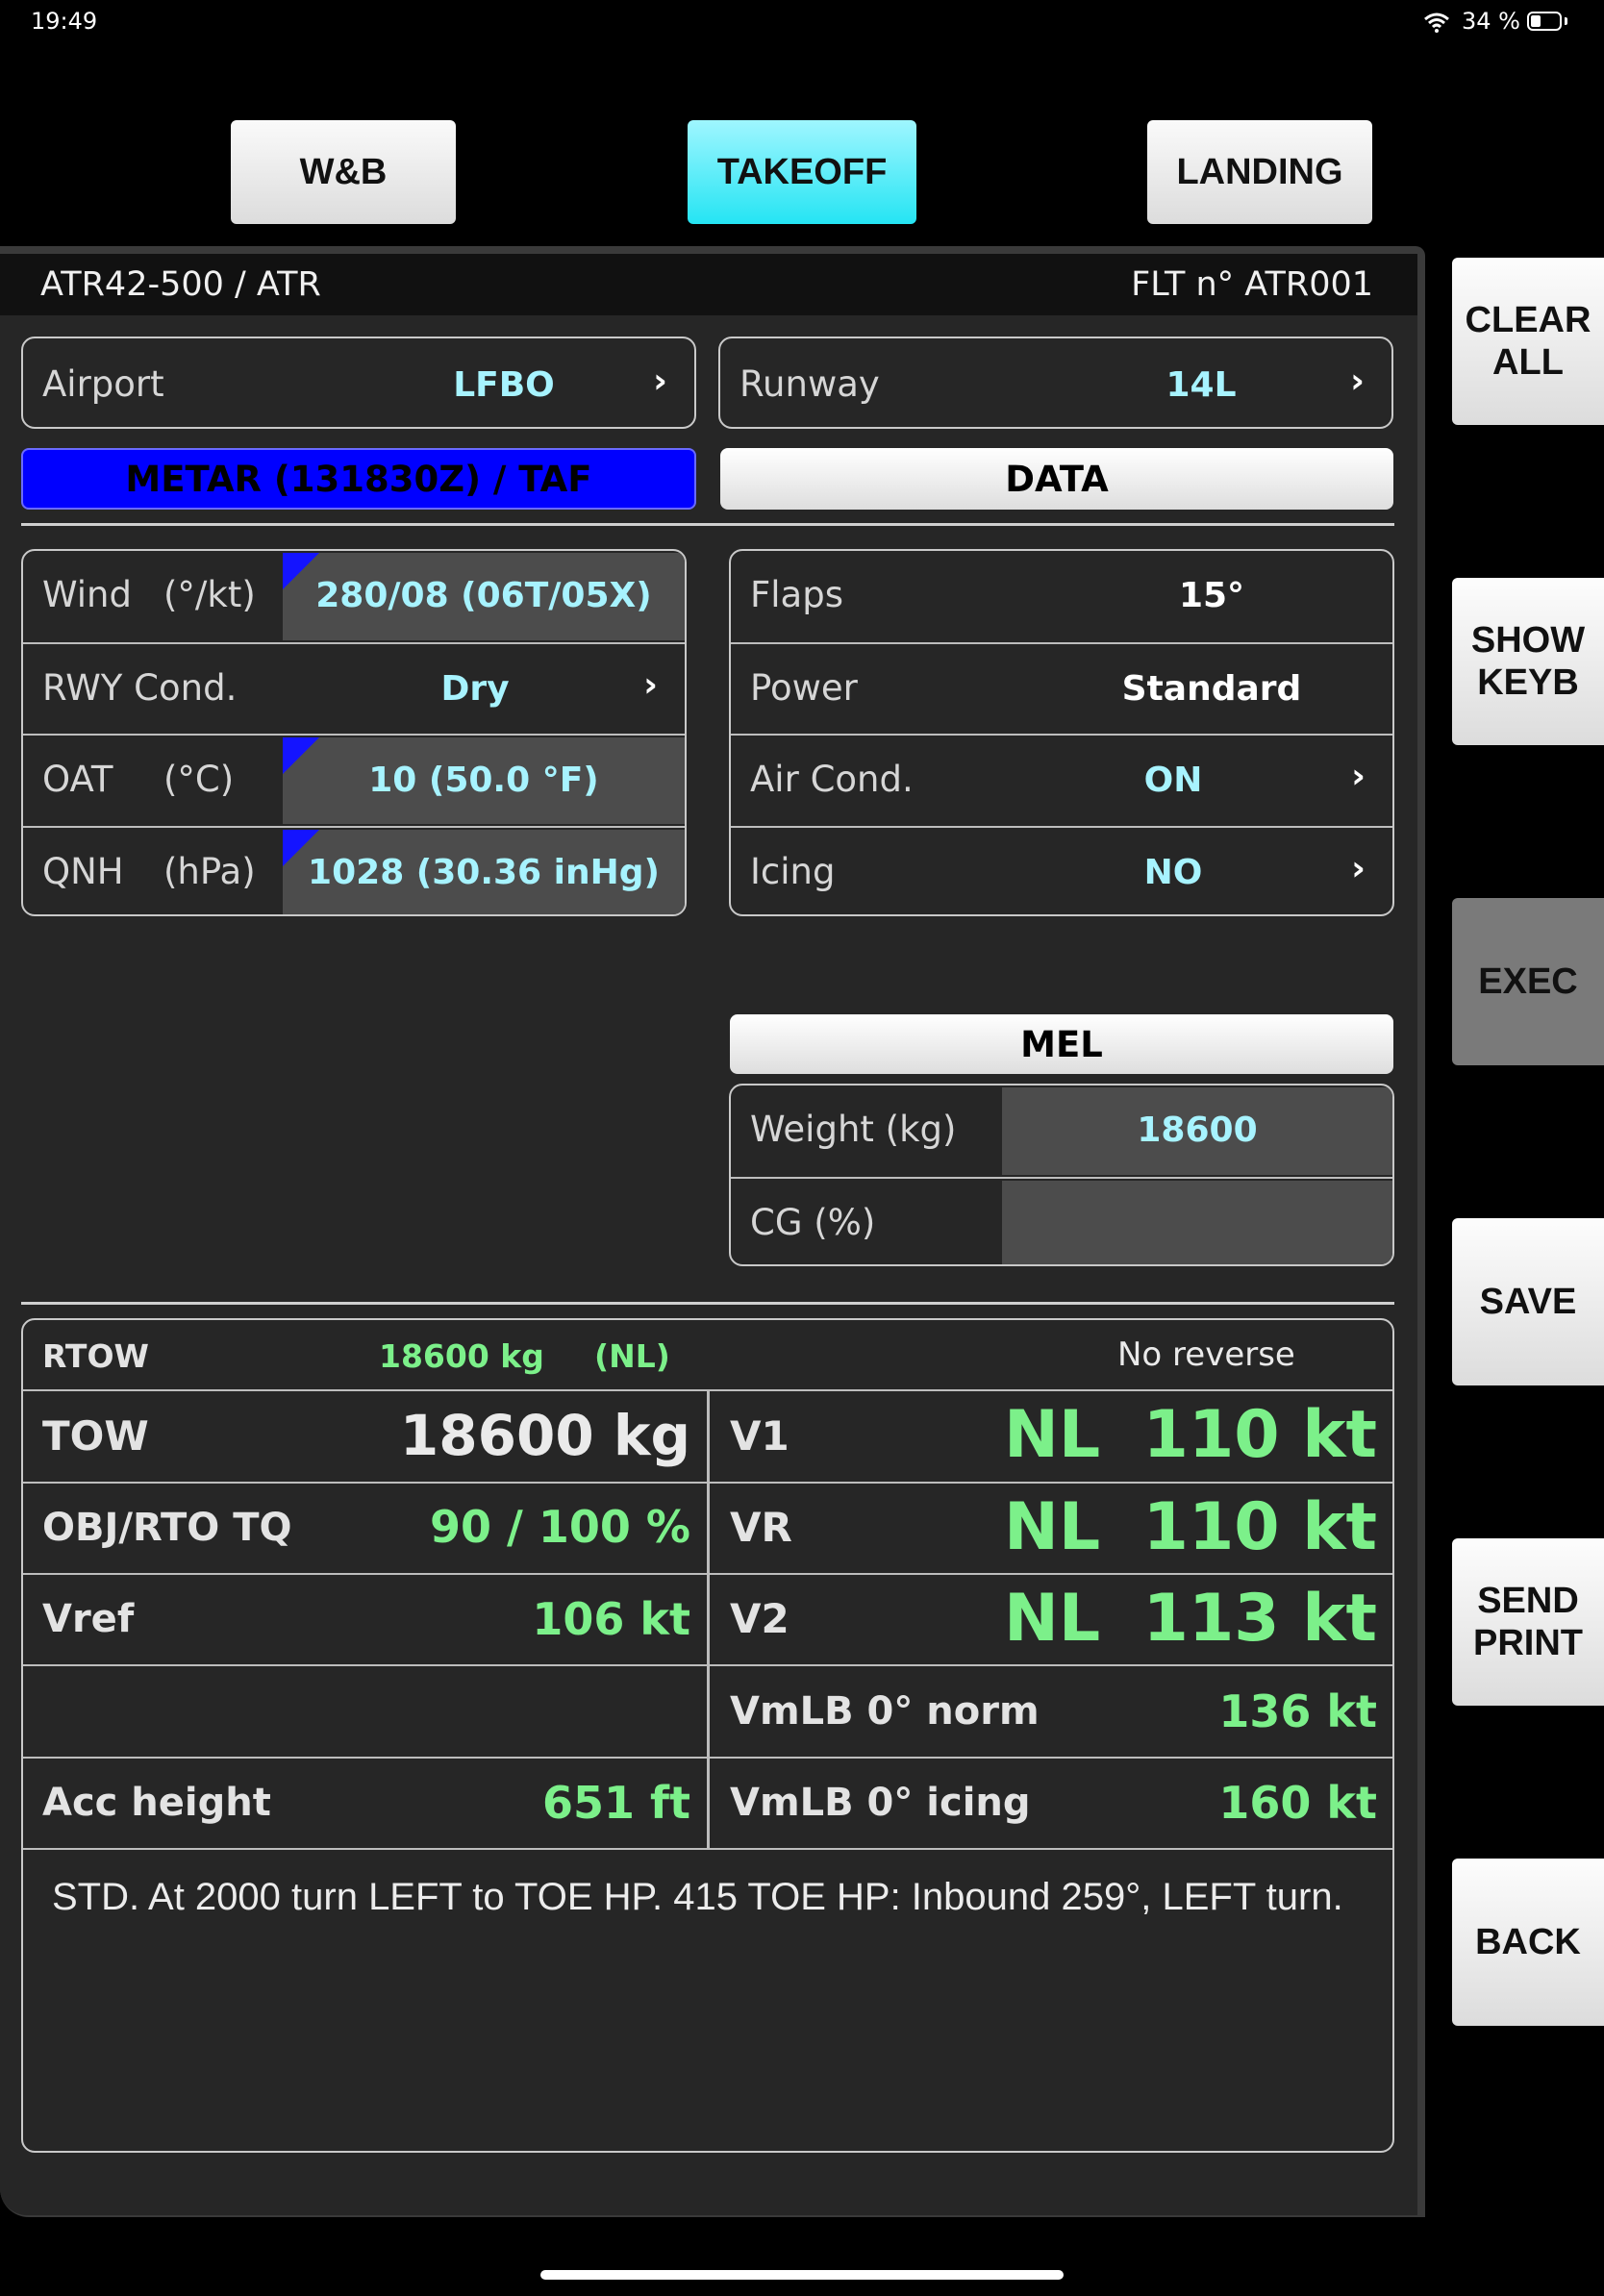  I want to click on rtow-value: 18600 kg, so click(461, 1356).